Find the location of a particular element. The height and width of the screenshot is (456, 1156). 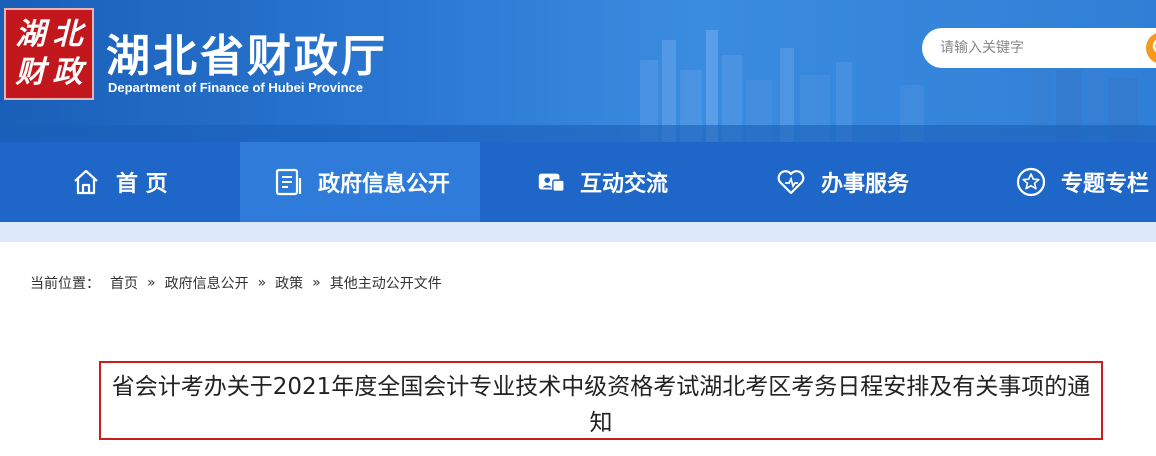

breadcrumb-item-other-docs: 其他主动公开文件 is located at coordinates (386, 283).